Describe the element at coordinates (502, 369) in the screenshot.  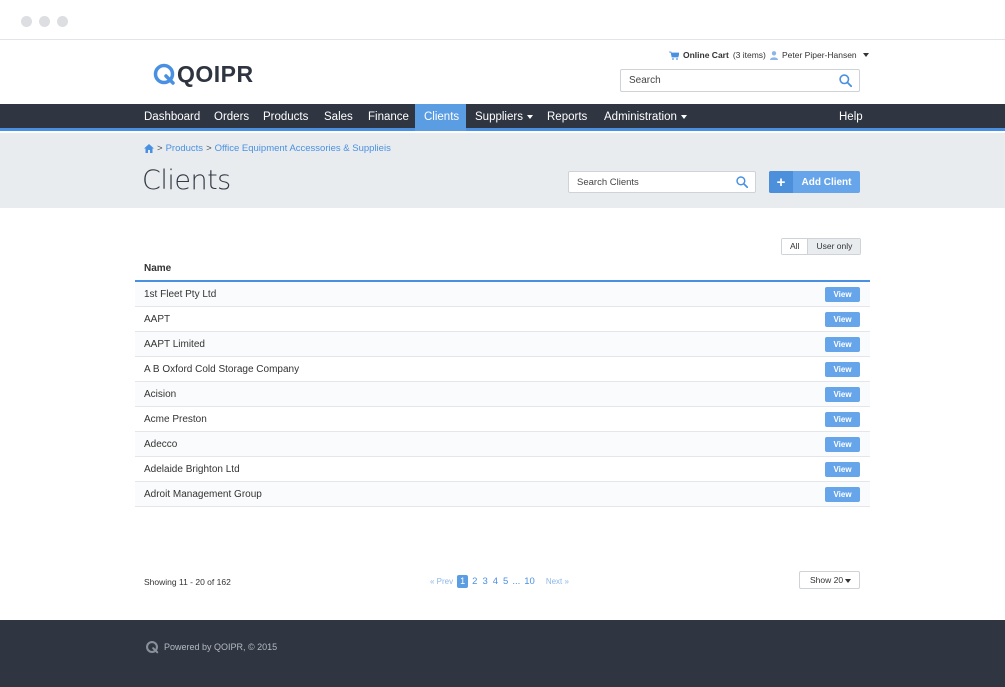
I see `table-row: A B Oxford Cold Storage Company View` at that location.